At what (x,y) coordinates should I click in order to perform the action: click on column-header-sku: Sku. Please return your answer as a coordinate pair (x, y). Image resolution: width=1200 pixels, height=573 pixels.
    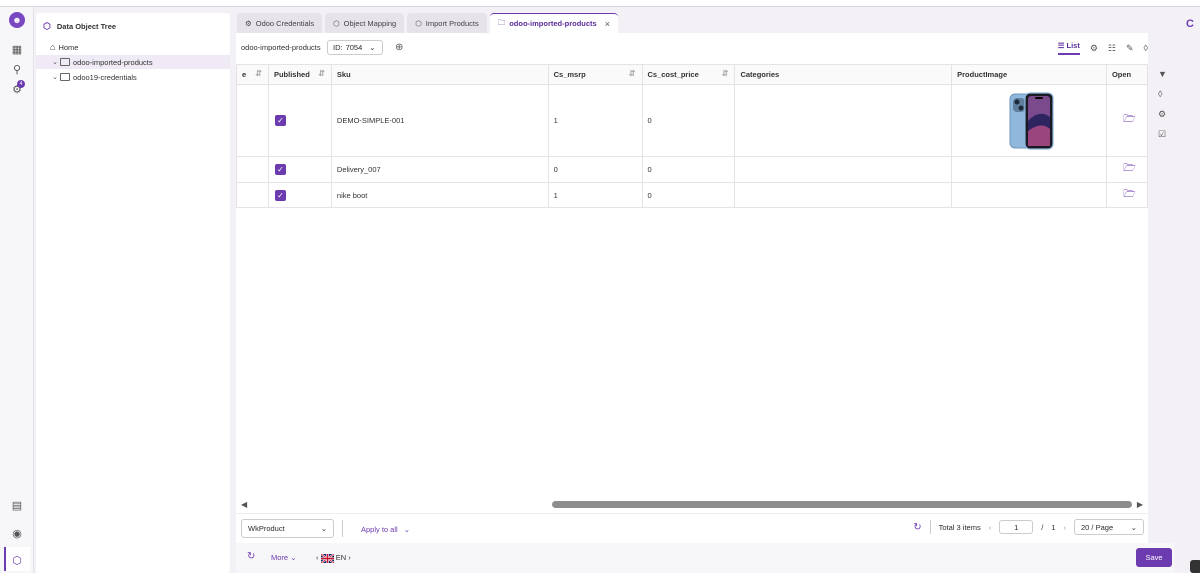
    Looking at the image, I should click on (439, 74).